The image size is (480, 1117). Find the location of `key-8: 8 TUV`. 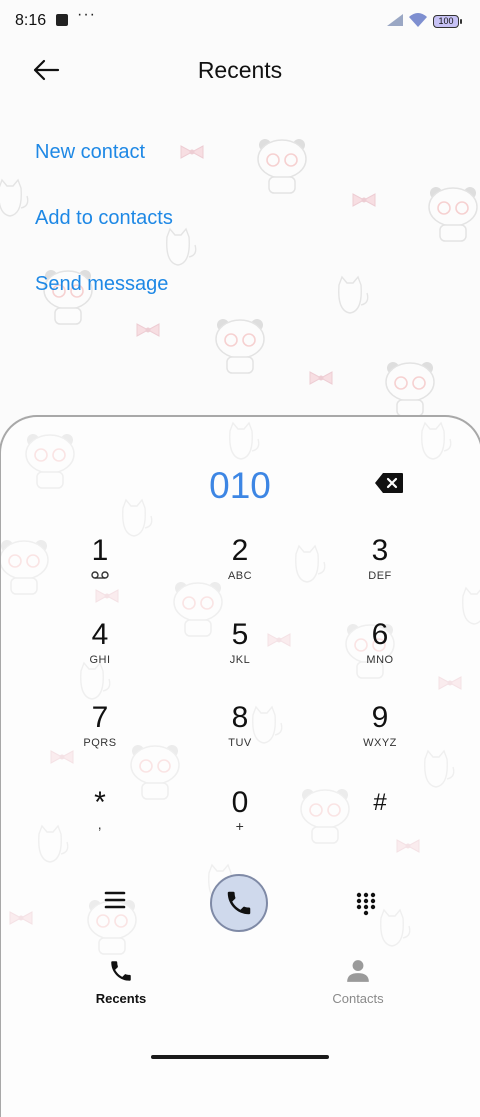

key-8: 8 TUV is located at coordinates (240, 737).